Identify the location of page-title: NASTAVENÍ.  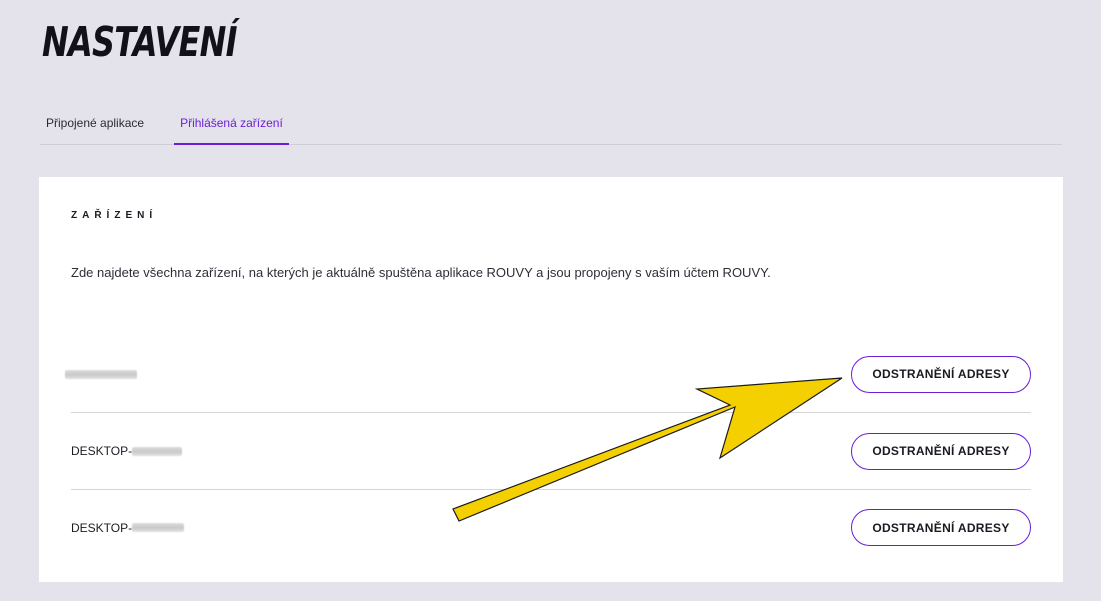
(139, 42).